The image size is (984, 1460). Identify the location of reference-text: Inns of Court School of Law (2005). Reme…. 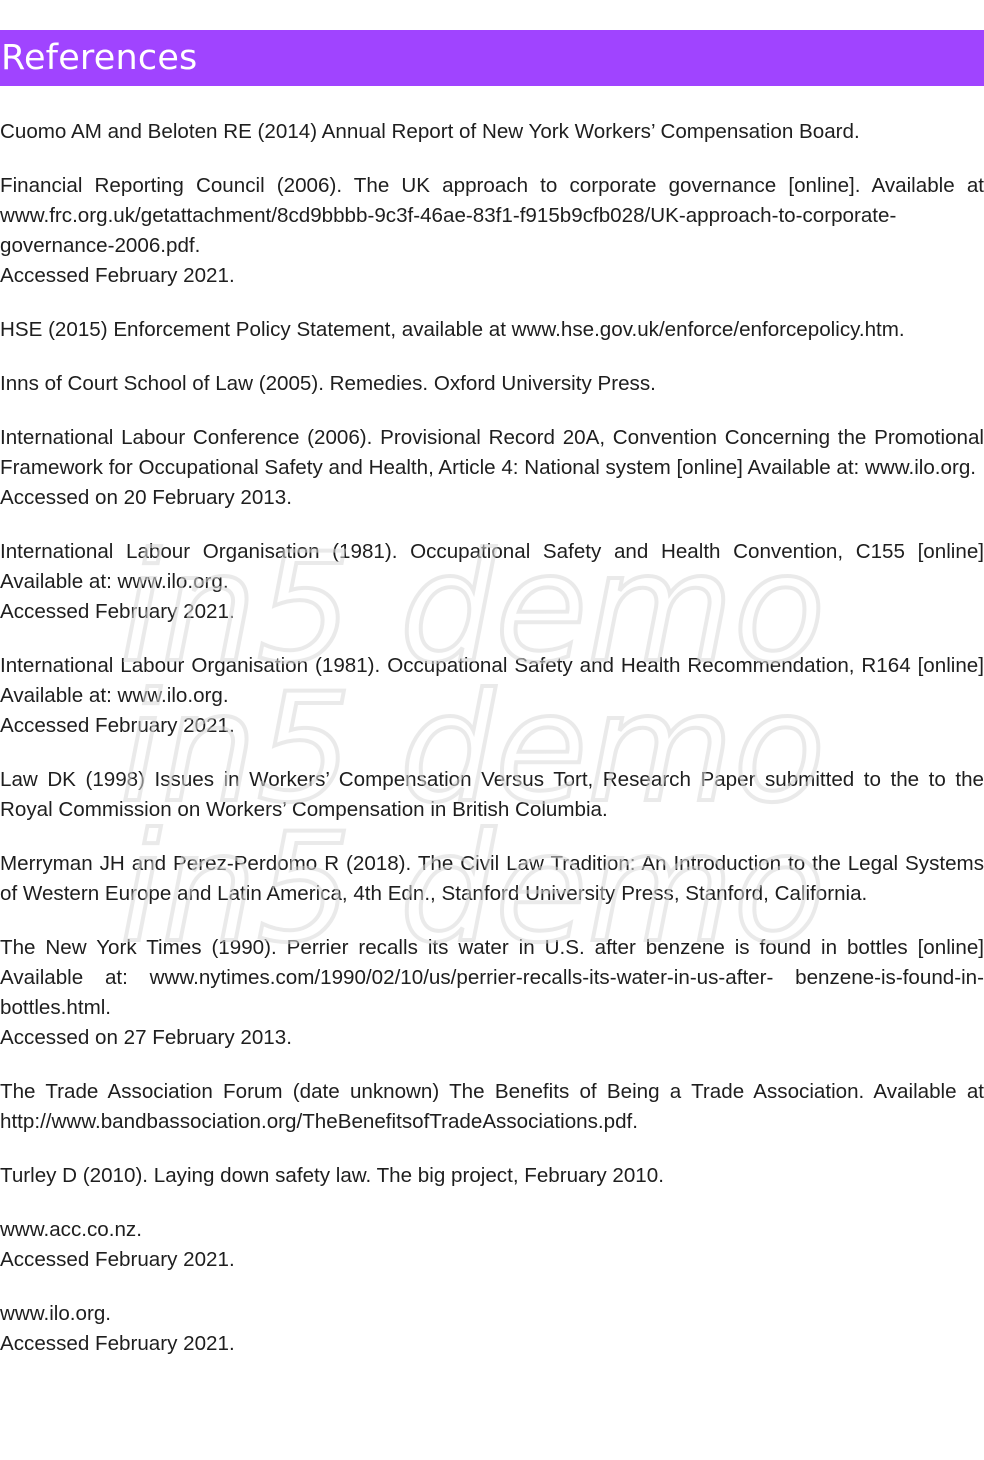
(328, 383).